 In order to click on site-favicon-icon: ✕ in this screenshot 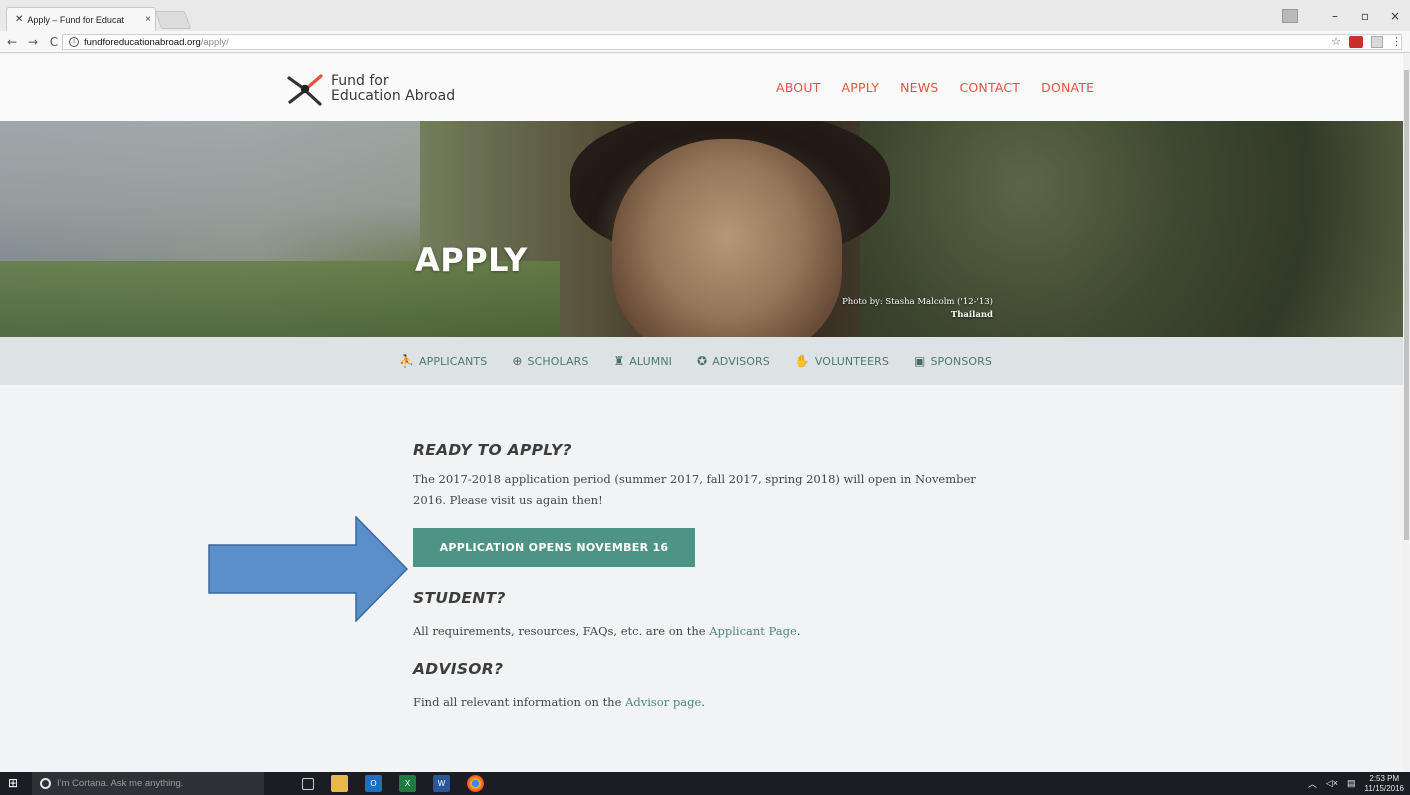, I will do `click(19, 19)`.